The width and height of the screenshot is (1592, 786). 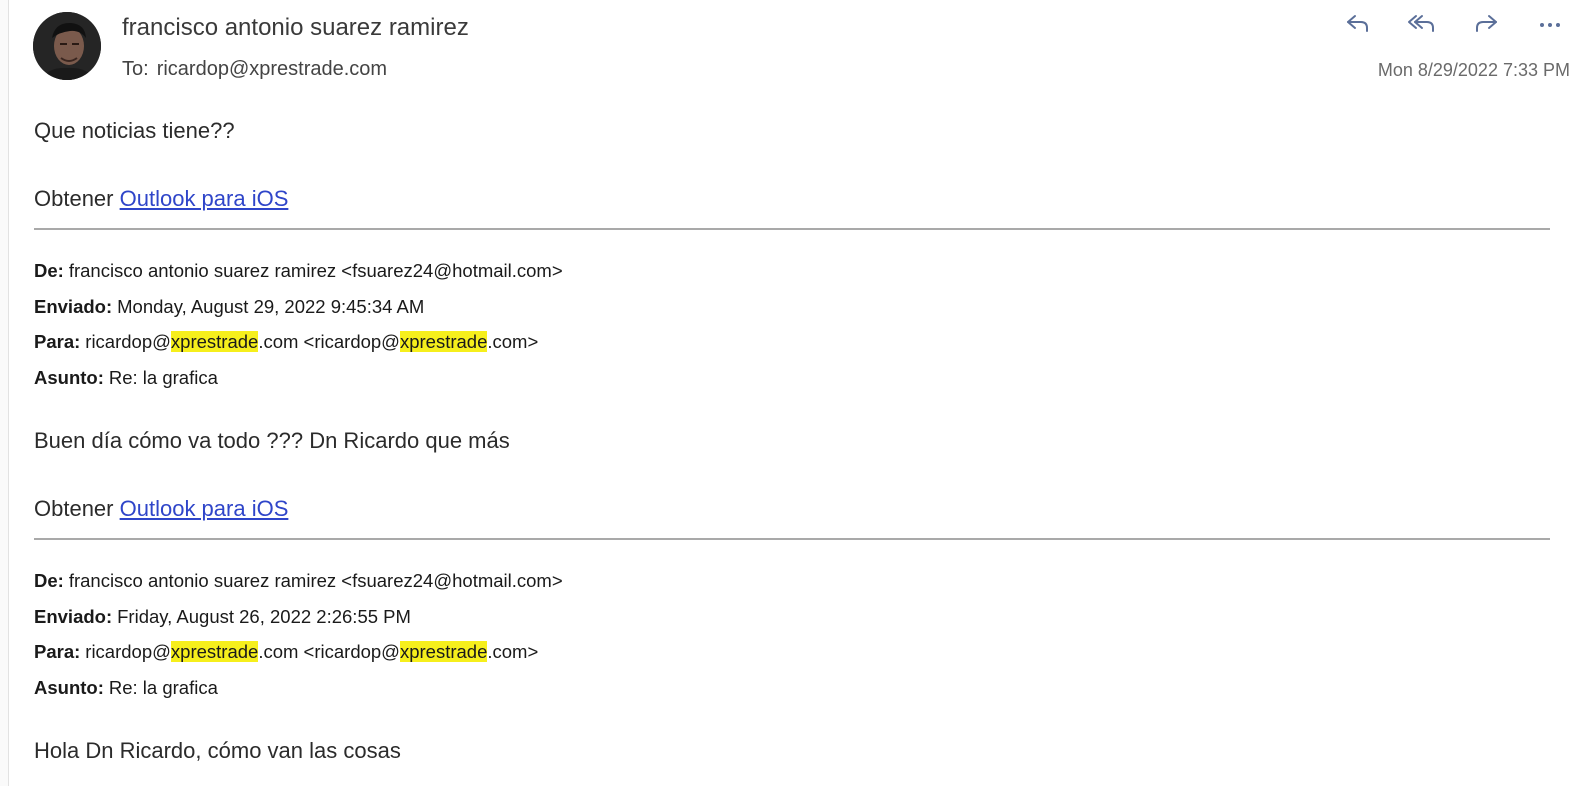 I want to click on sent-value: Friday, August 26, 2022 2:26:55 PM, so click(x=264, y=616).